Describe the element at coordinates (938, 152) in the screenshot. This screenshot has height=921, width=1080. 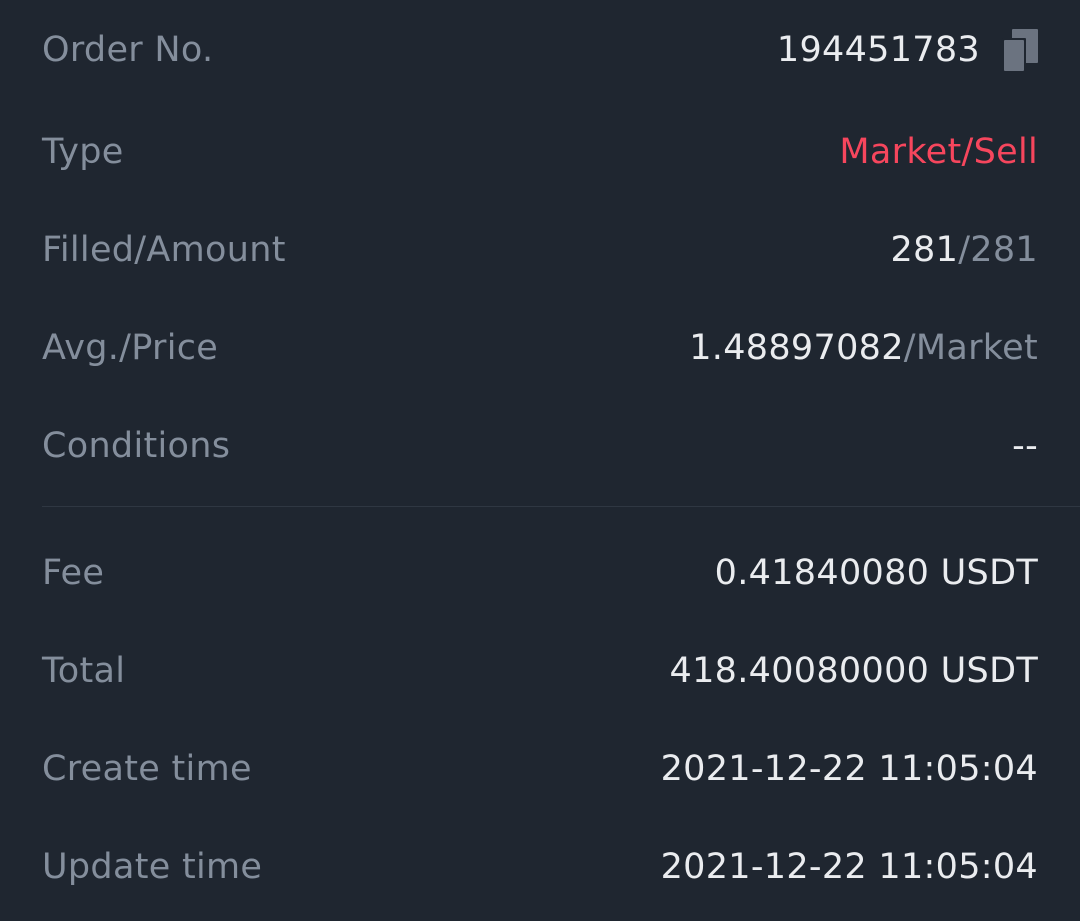
I see `type-value: Market/Sell` at that location.